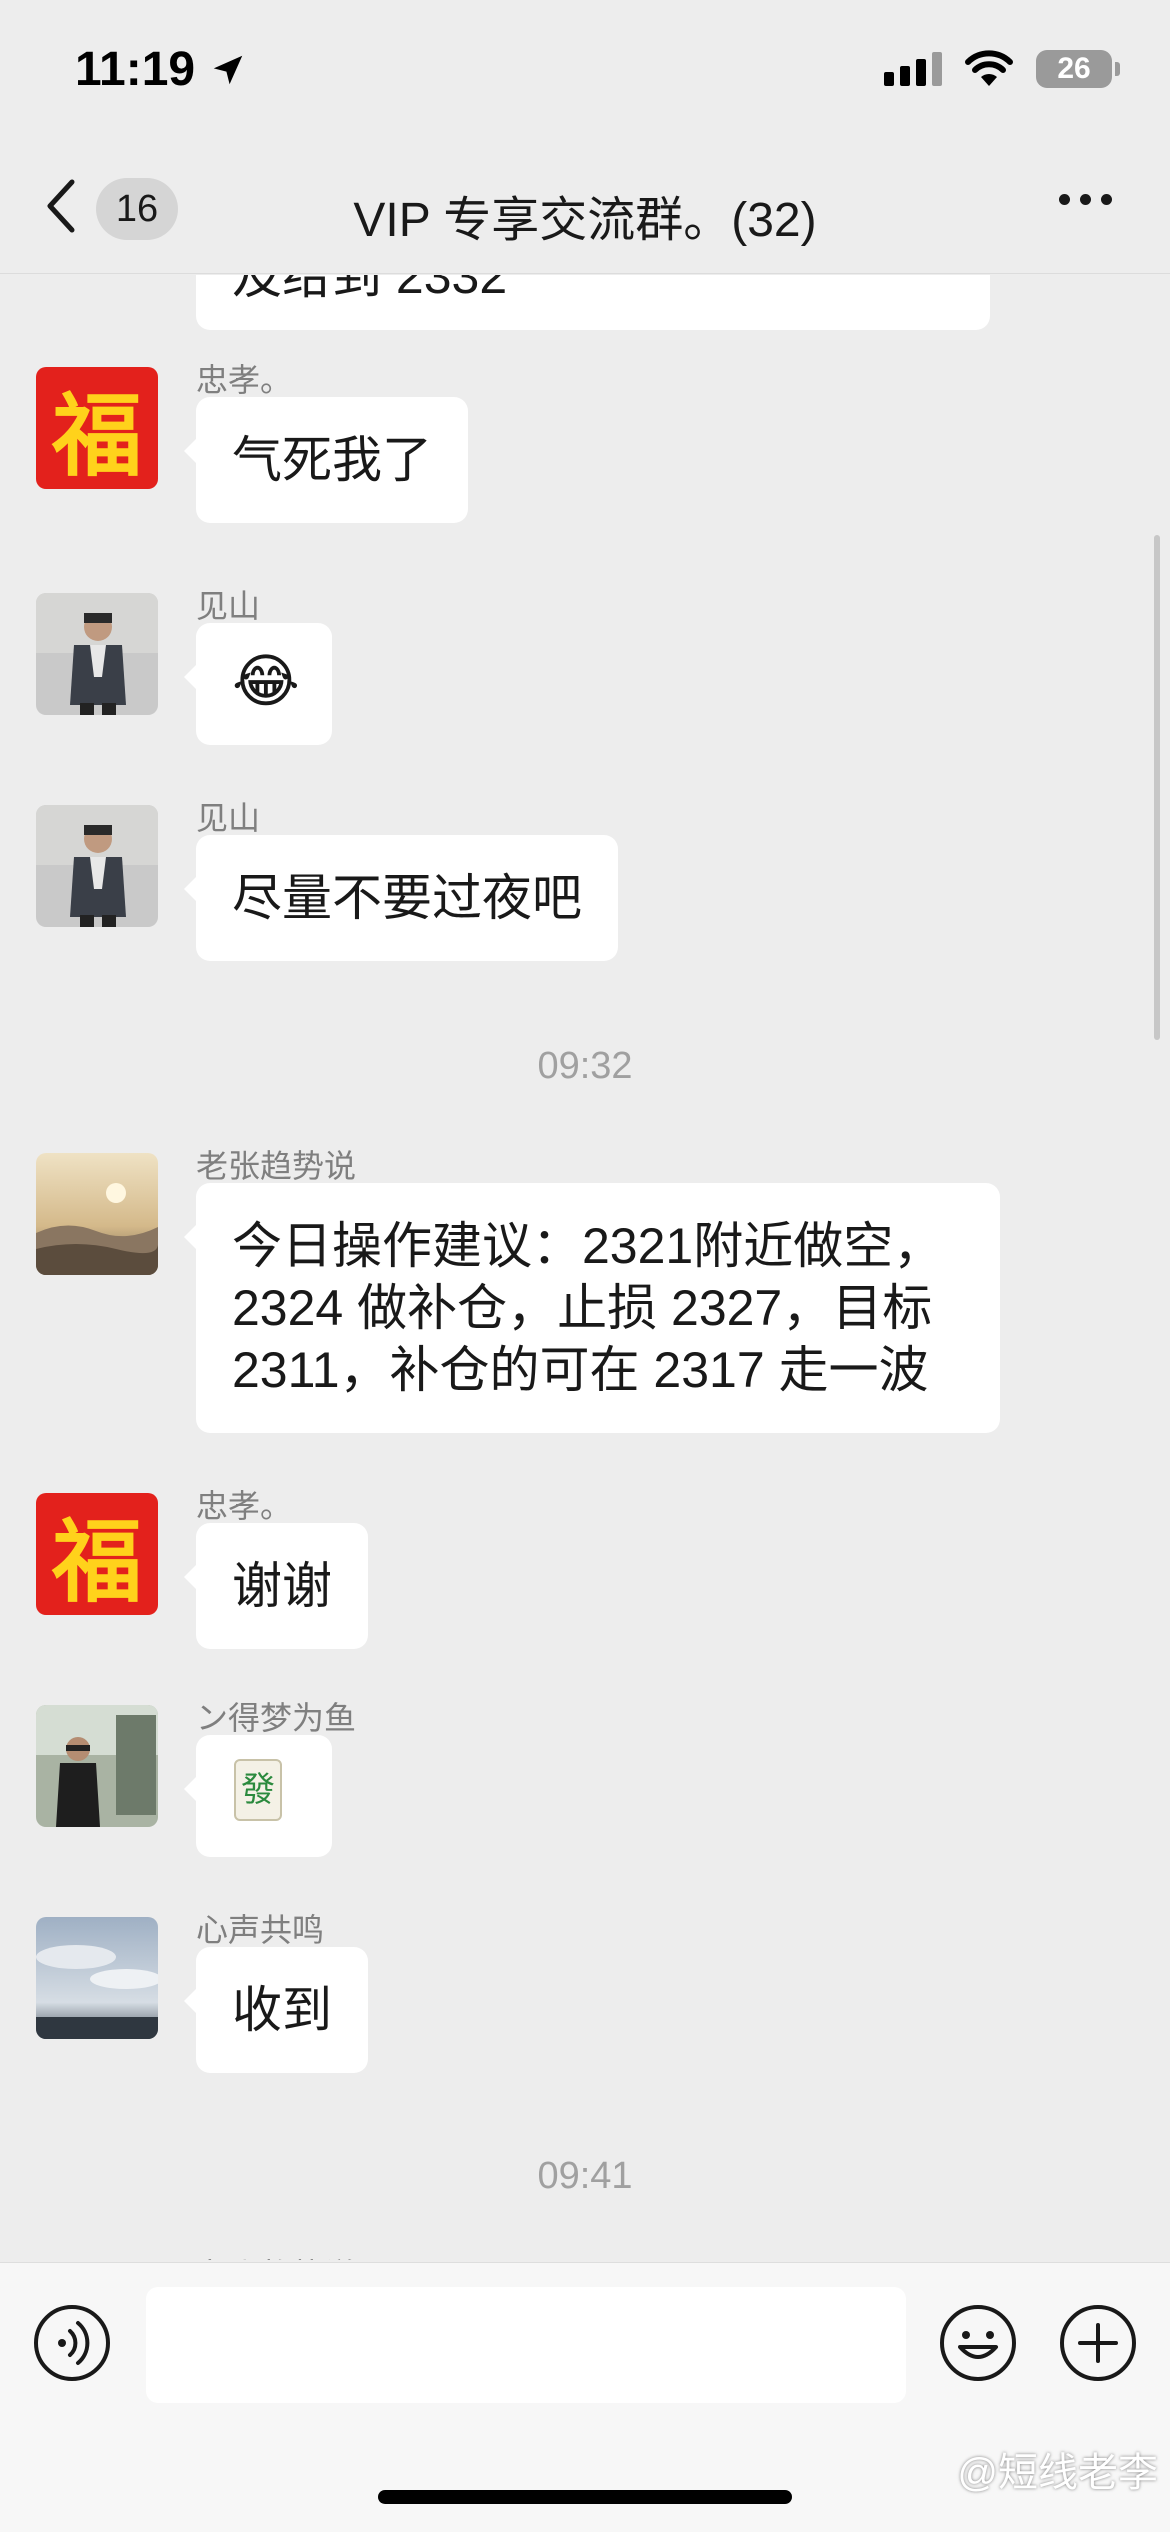 The width and height of the screenshot is (1170, 2532). What do you see at coordinates (1085, 199) in the screenshot?
I see `more-options-icon` at bounding box center [1085, 199].